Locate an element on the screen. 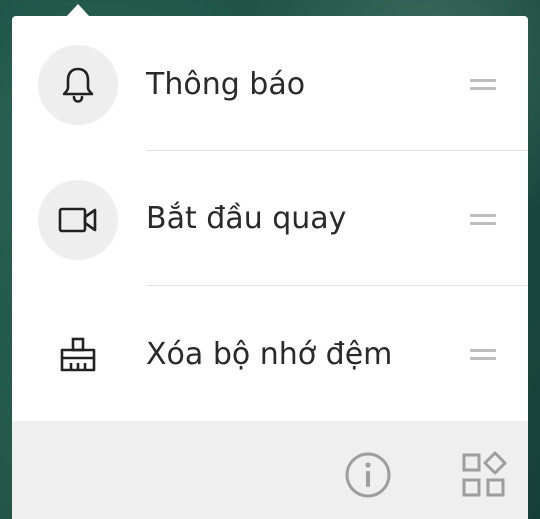 Image resolution: width=540 pixels, height=519 pixels. bell-icon is located at coordinates (78, 85).